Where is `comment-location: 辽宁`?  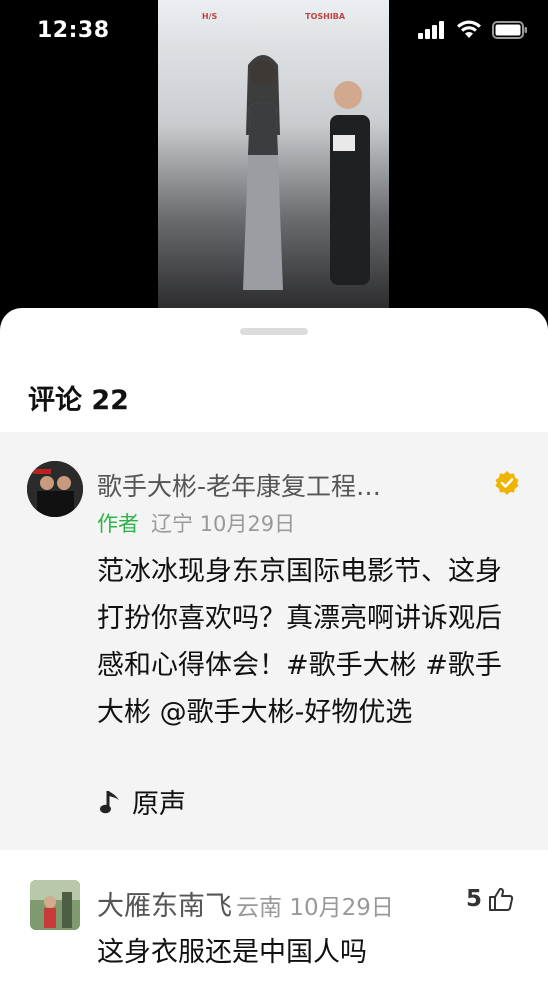 comment-location: 辽宁 is located at coordinates (172, 524).